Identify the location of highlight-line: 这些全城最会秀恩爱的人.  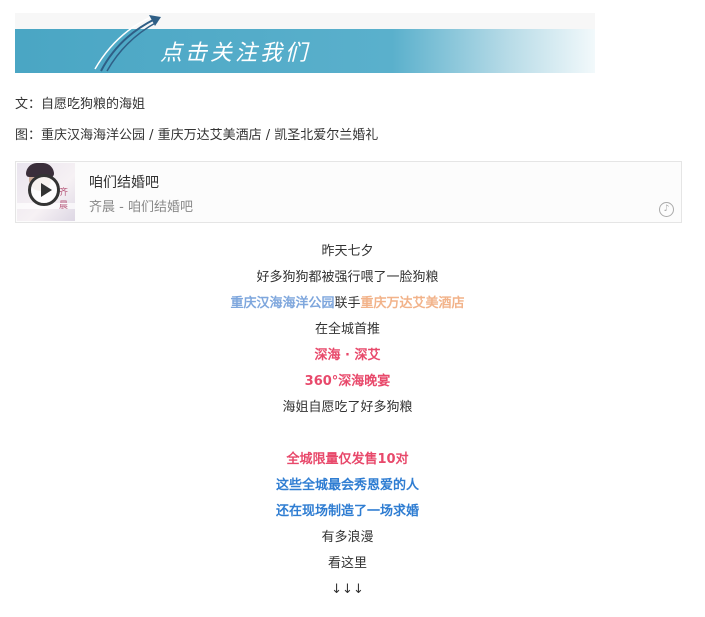
(347, 485).